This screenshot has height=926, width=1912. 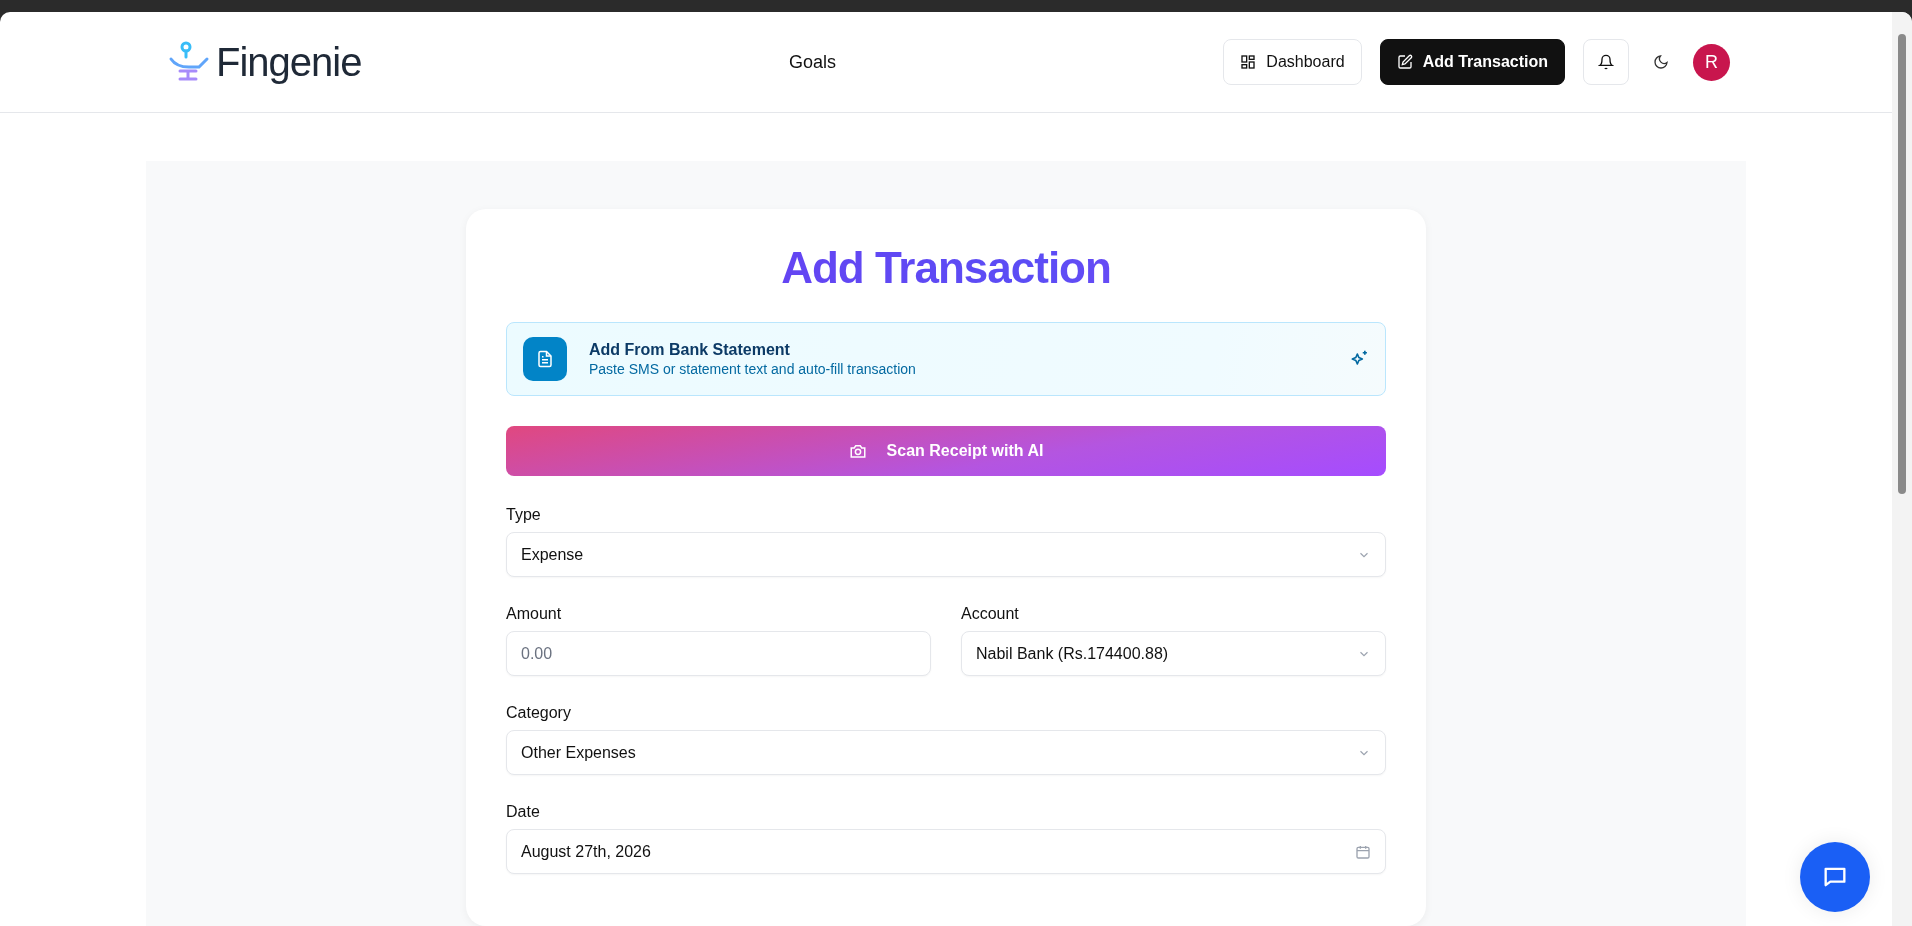 What do you see at coordinates (1711, 62) in the screenshot?
I see `avatar: R` at bounding box center [1711, 62].